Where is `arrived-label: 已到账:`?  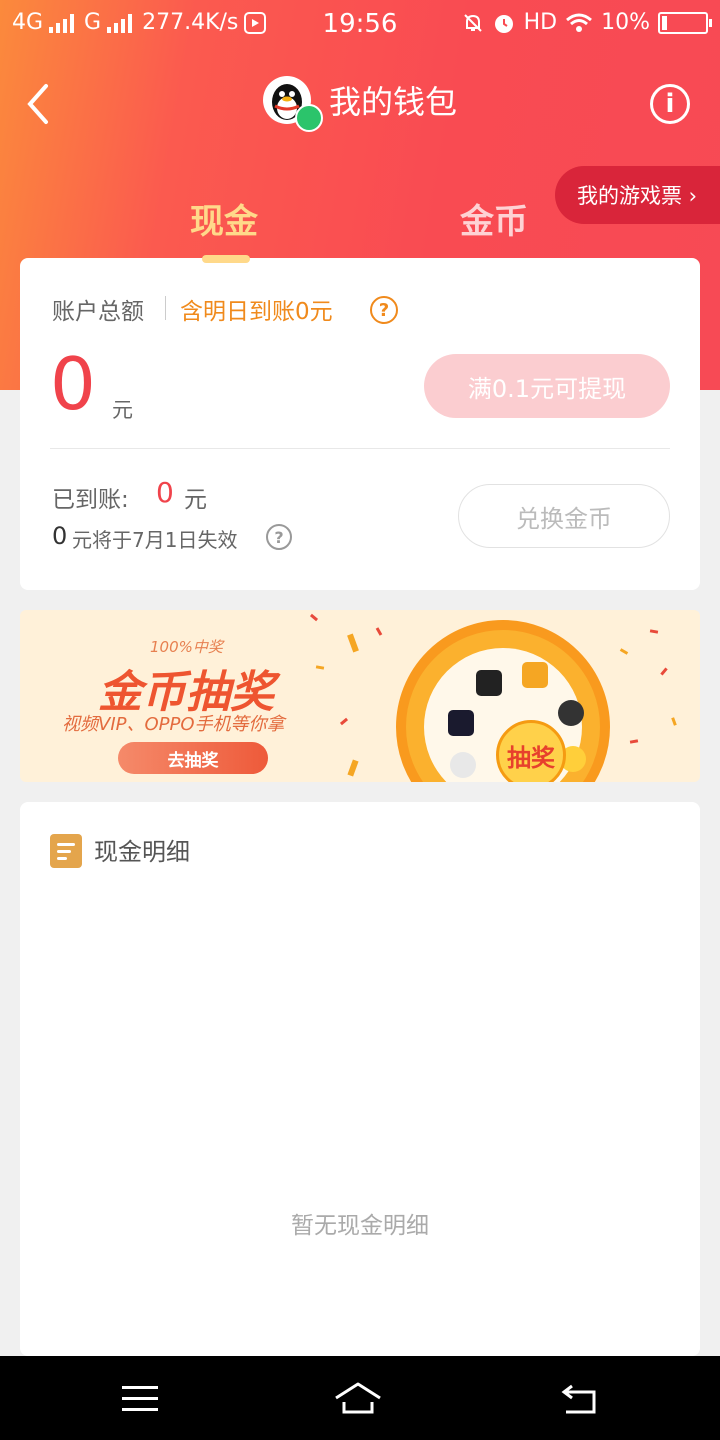 arrived-label: 已到账: is located at coordinates (90, 500).